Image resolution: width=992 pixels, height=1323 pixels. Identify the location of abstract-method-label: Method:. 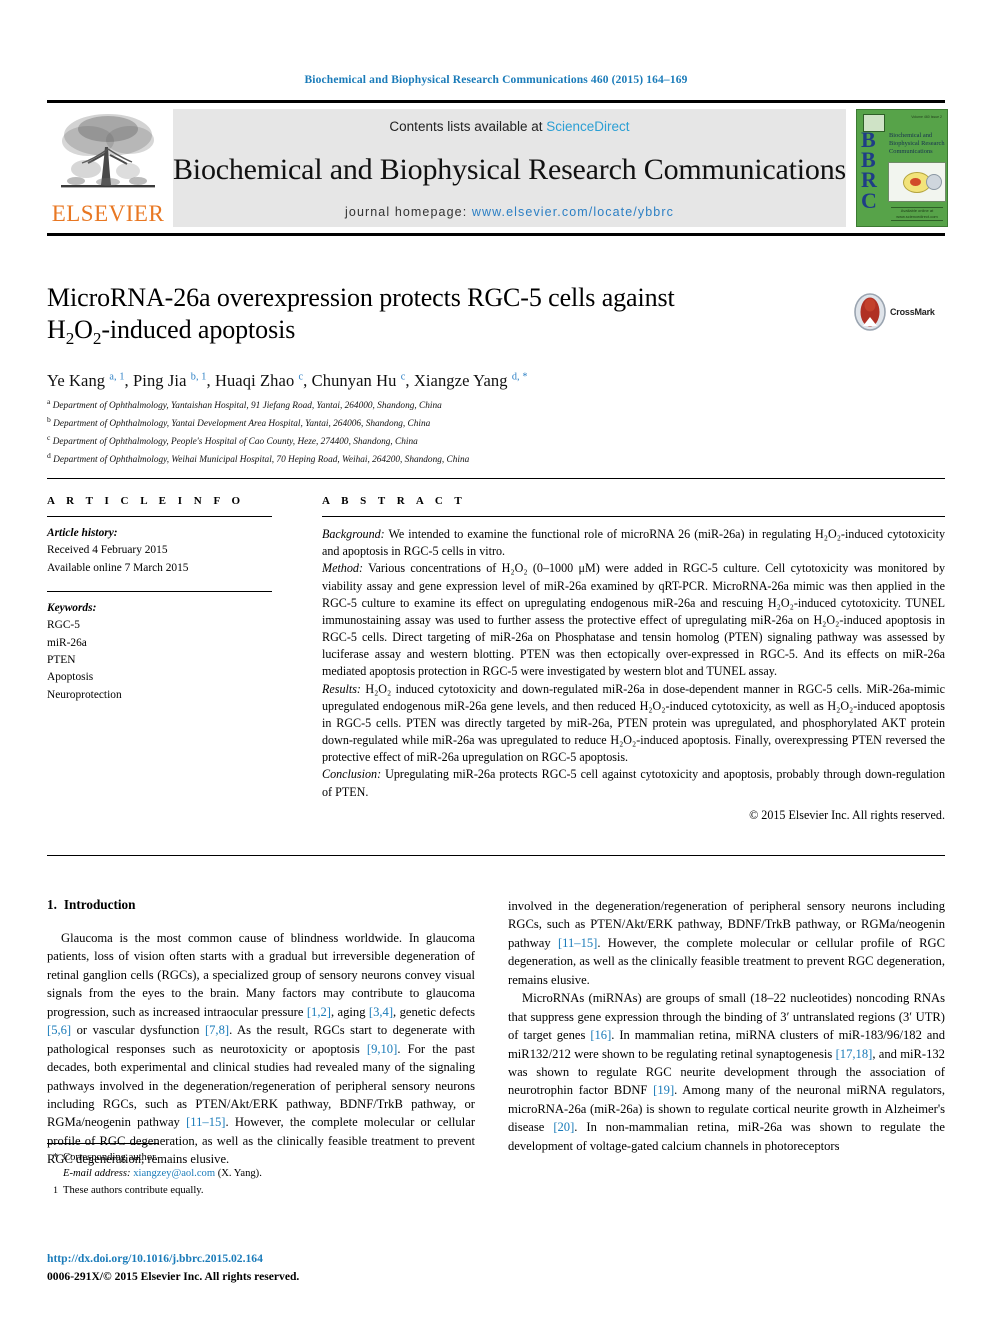
(342, 568).